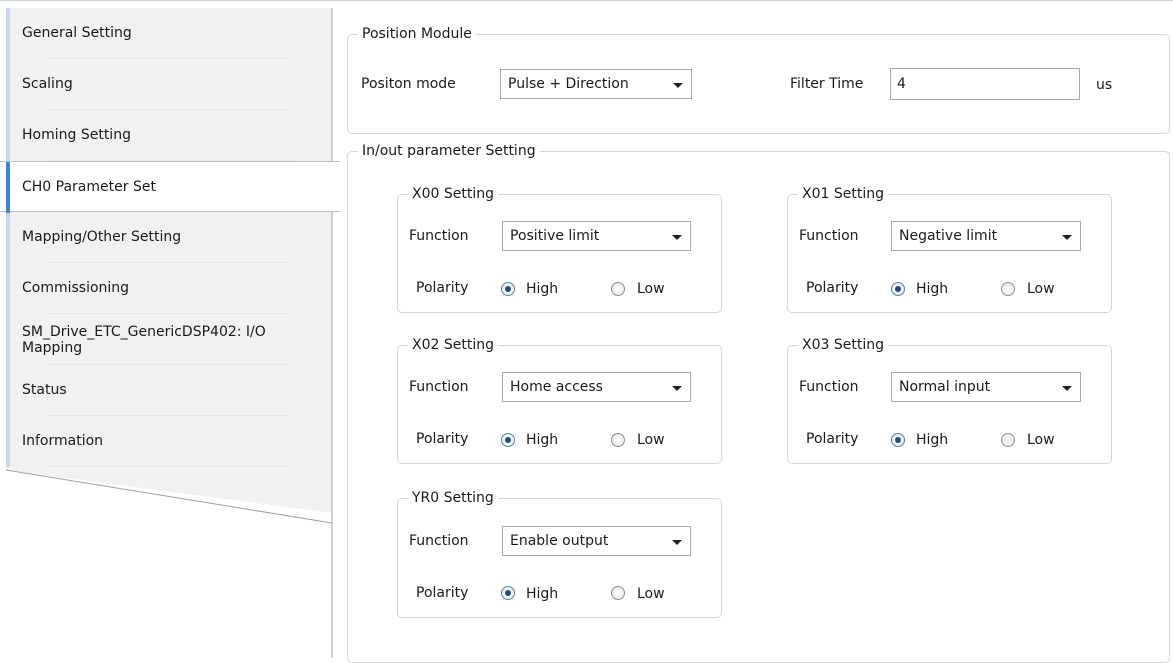 The height and width of the screenshot is (663, 1173). What do you see at coordinates (102, 237) in the screenshot?
I see `sidebar-item-label: Mapping/Other Setting` at bounding box center [102, 237].